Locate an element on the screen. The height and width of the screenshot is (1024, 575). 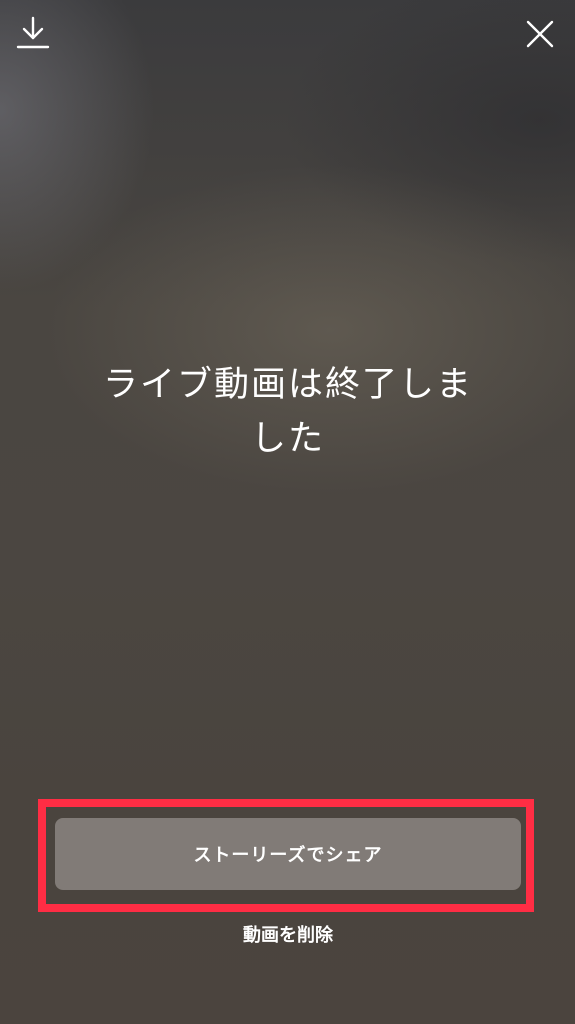
delete-video-button: 動画を削除 is located at coordinates (288, 934).